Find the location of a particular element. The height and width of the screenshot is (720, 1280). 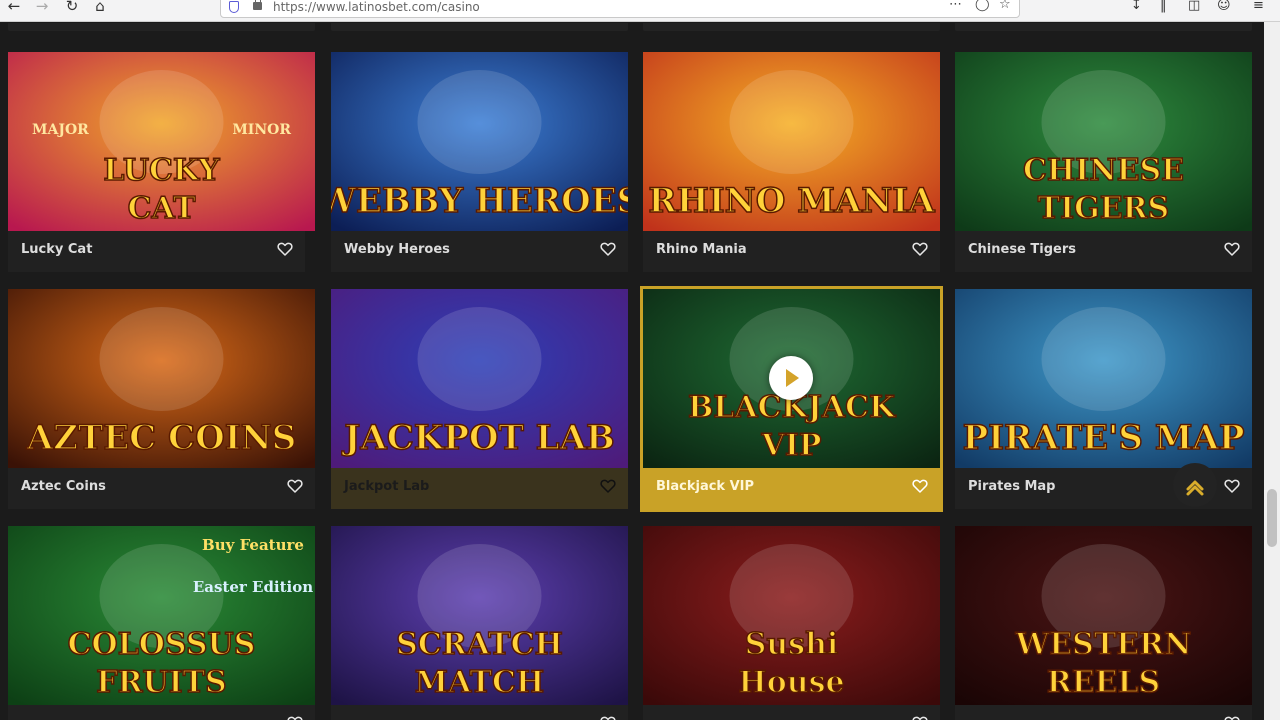

game-card-blackjack-vip: BLACKJACK VIP Blackjack VIP is located at coordinates (791, 399).